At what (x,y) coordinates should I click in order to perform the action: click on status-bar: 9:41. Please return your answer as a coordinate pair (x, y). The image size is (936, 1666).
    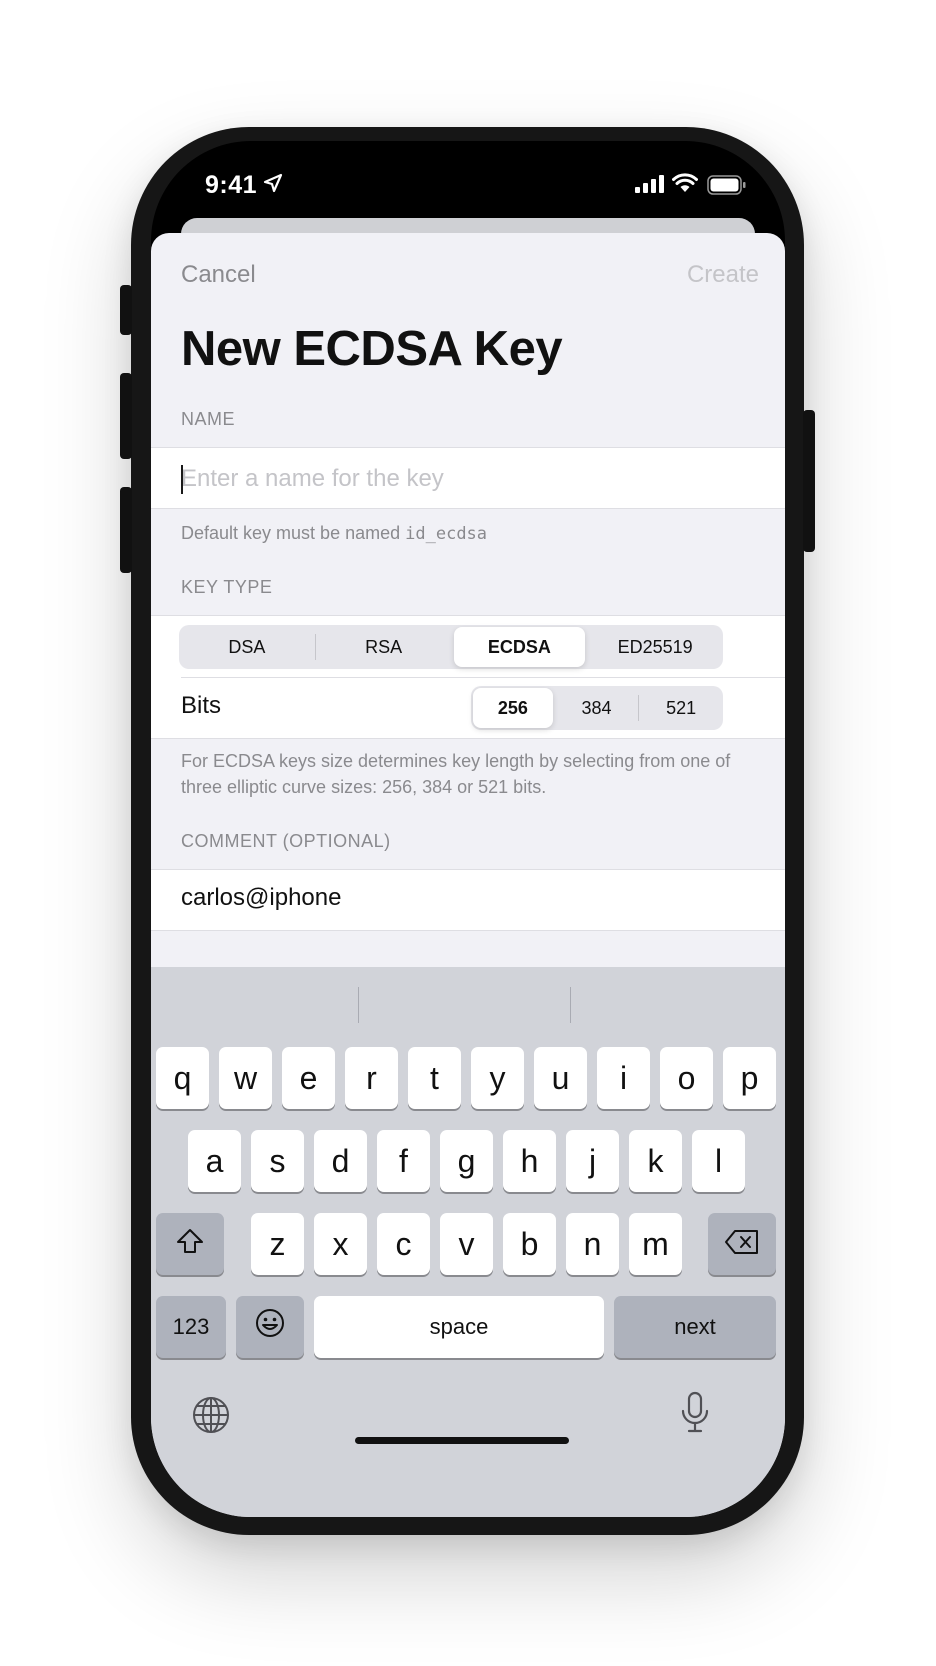
    Looking at the image, I should click on (468, 181).